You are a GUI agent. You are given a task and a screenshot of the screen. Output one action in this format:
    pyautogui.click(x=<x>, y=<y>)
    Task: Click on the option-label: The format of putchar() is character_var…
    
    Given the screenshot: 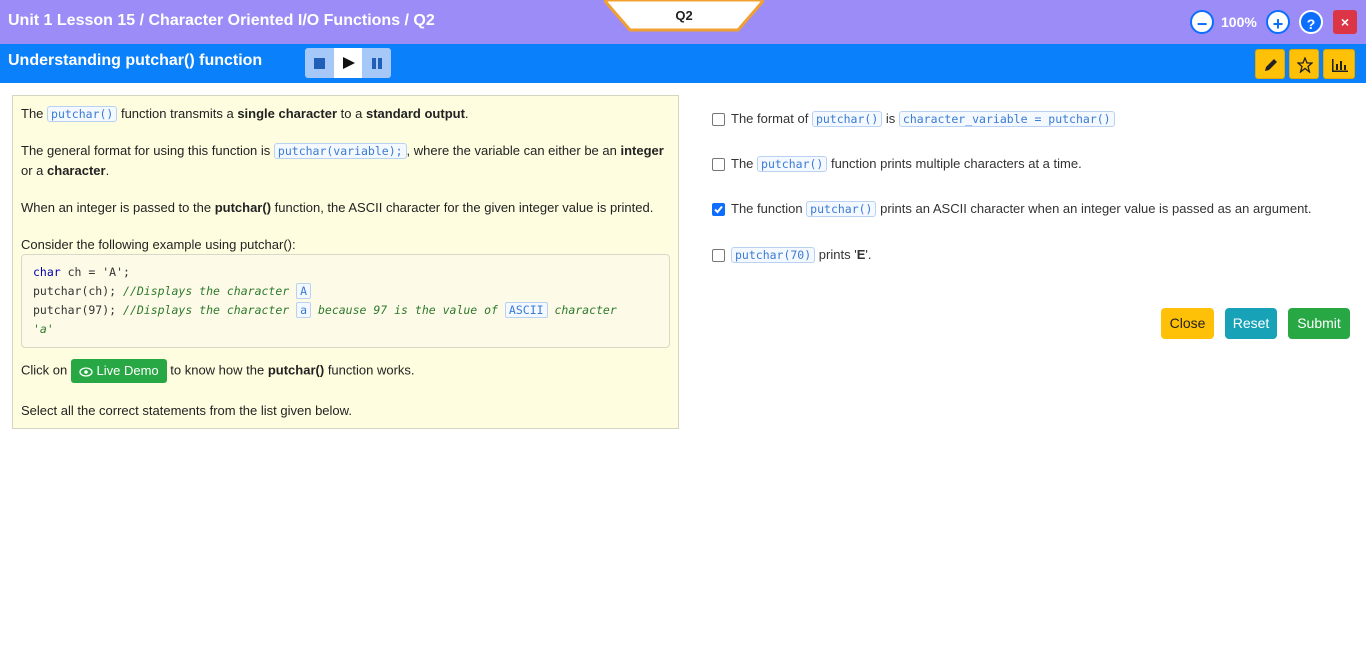 What is the action you would take?
    pyautogui.click(x=923, y=119)
    